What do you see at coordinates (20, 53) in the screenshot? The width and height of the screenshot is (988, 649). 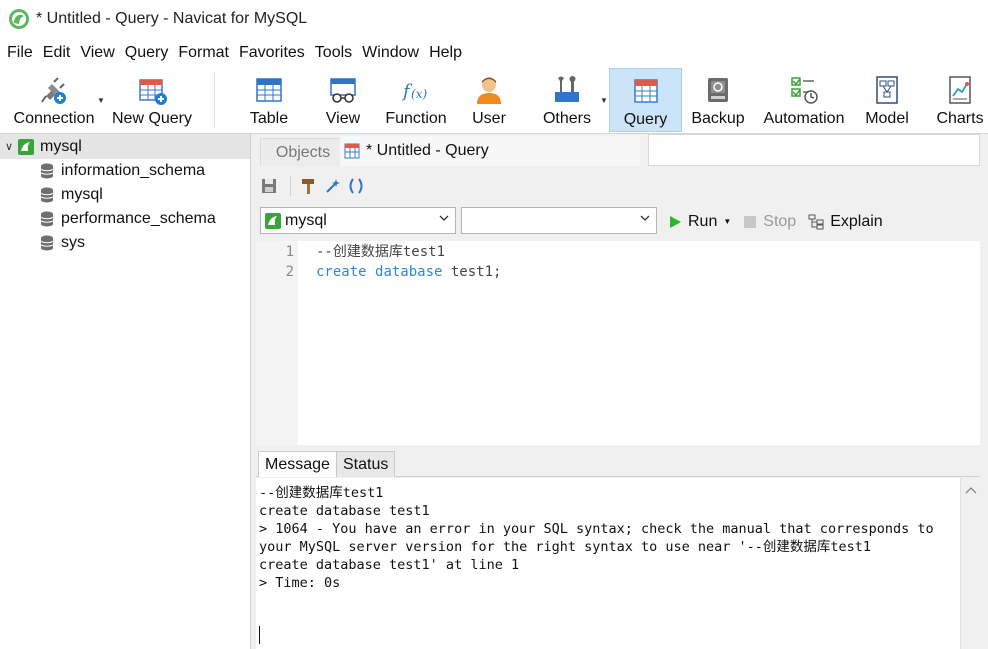 I see `menu-file: File` at bounding box center [20, 53].